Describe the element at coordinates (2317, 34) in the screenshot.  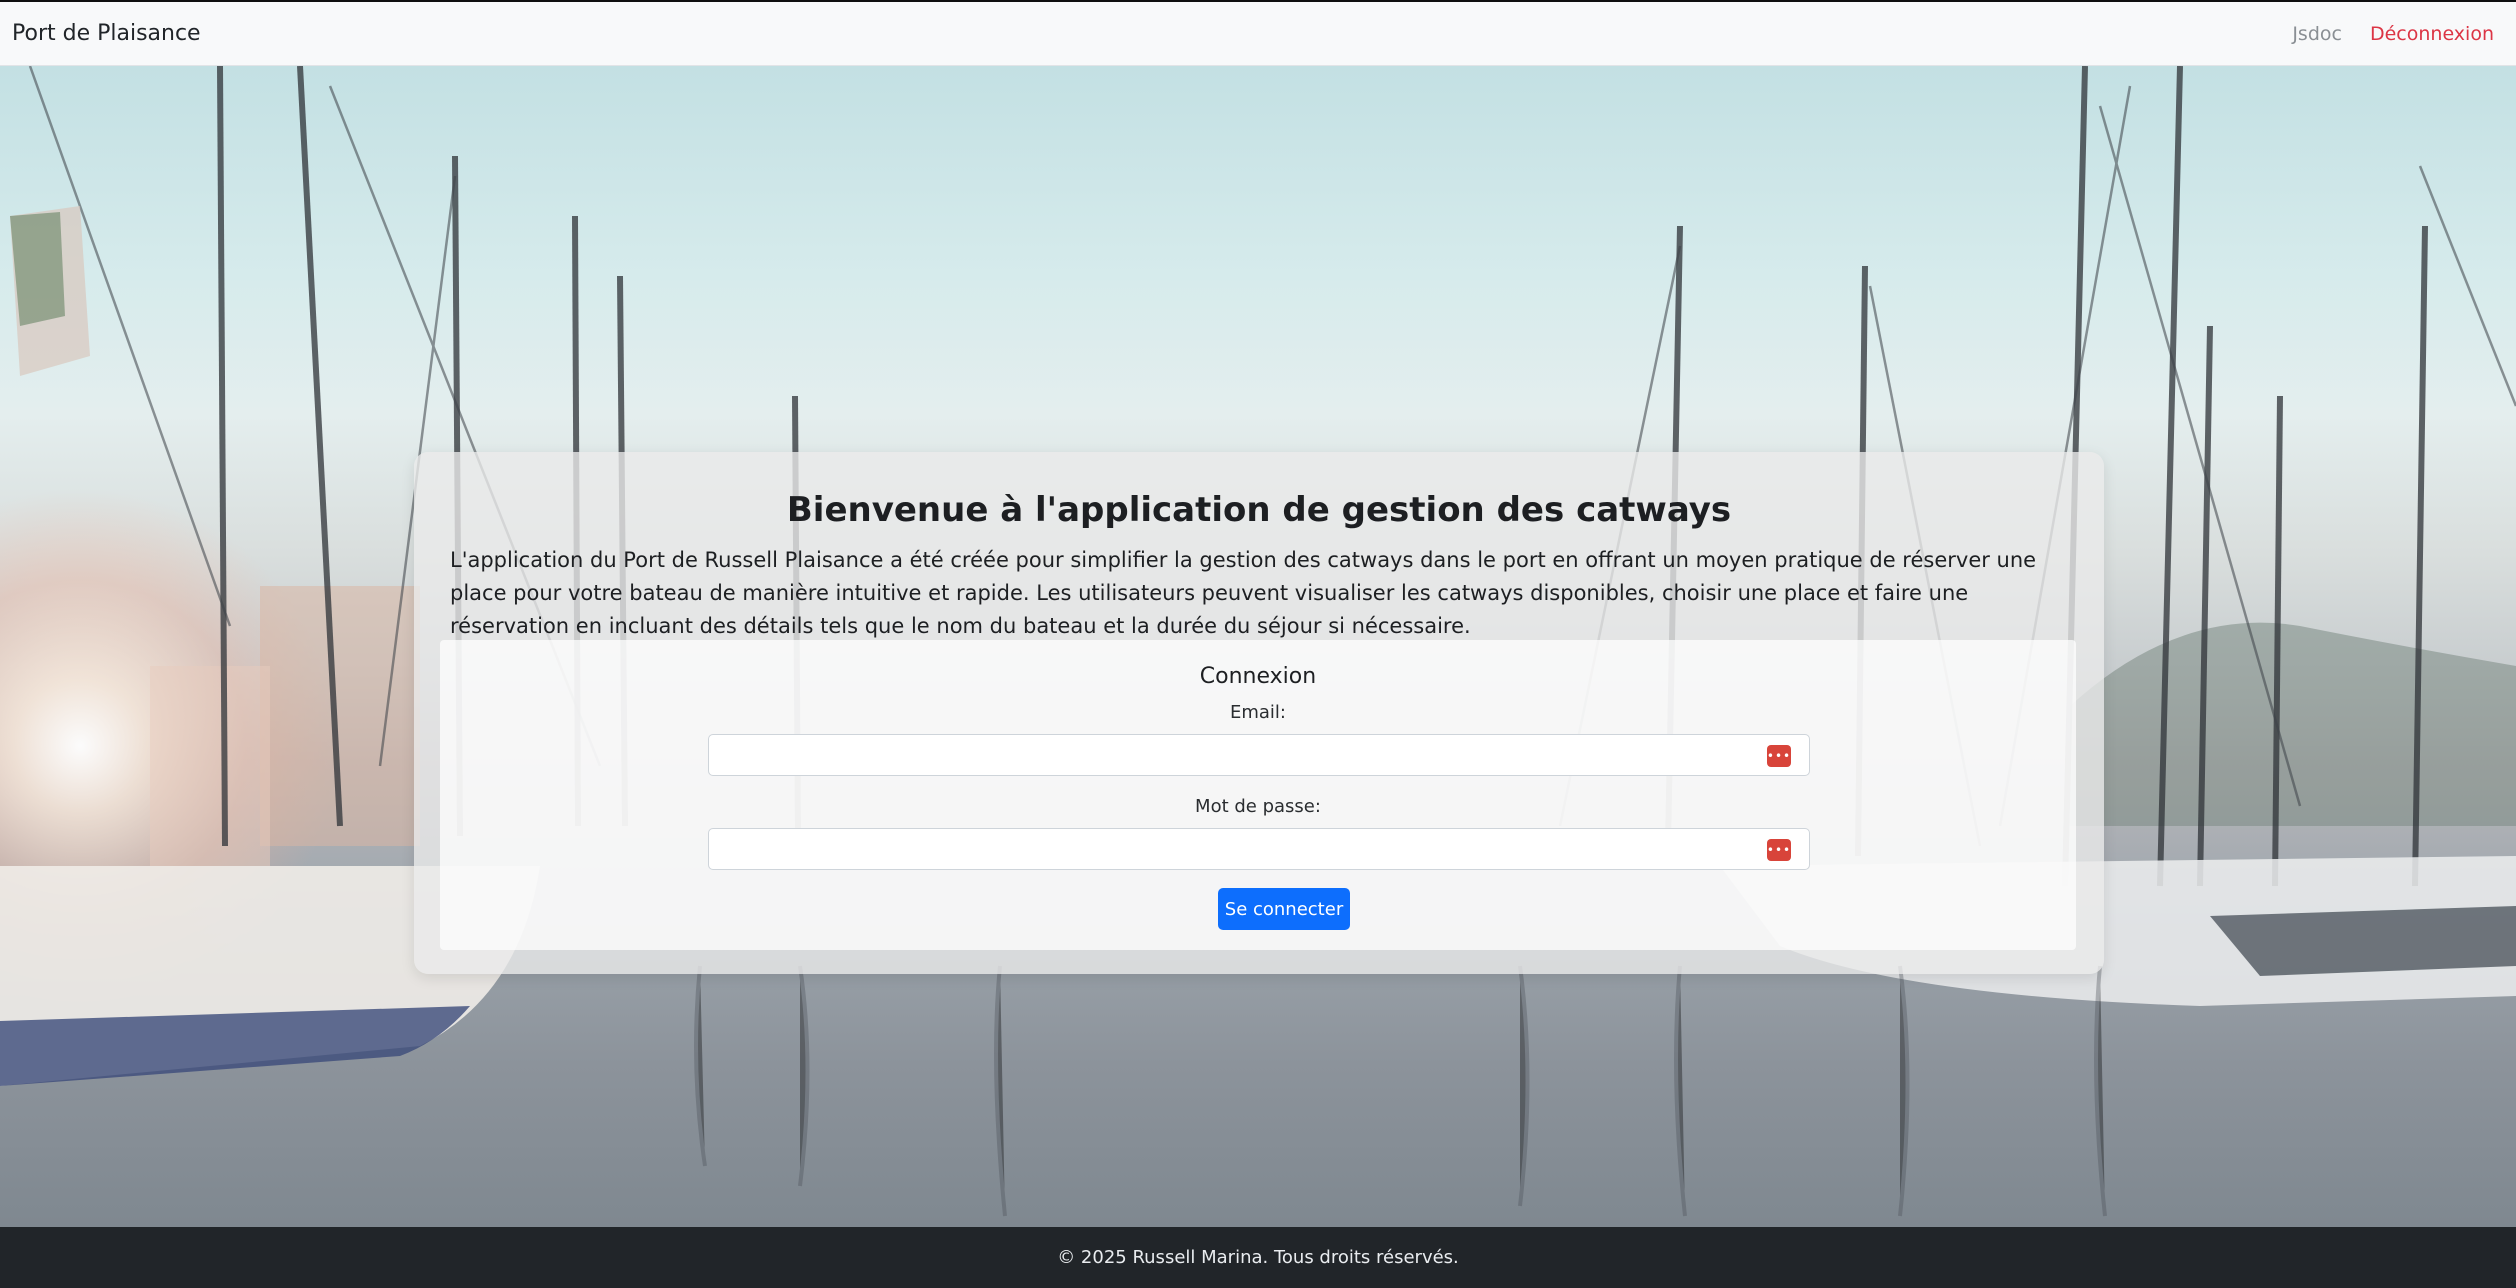
I see `jsdoc-link: Jsdoc` at that location.